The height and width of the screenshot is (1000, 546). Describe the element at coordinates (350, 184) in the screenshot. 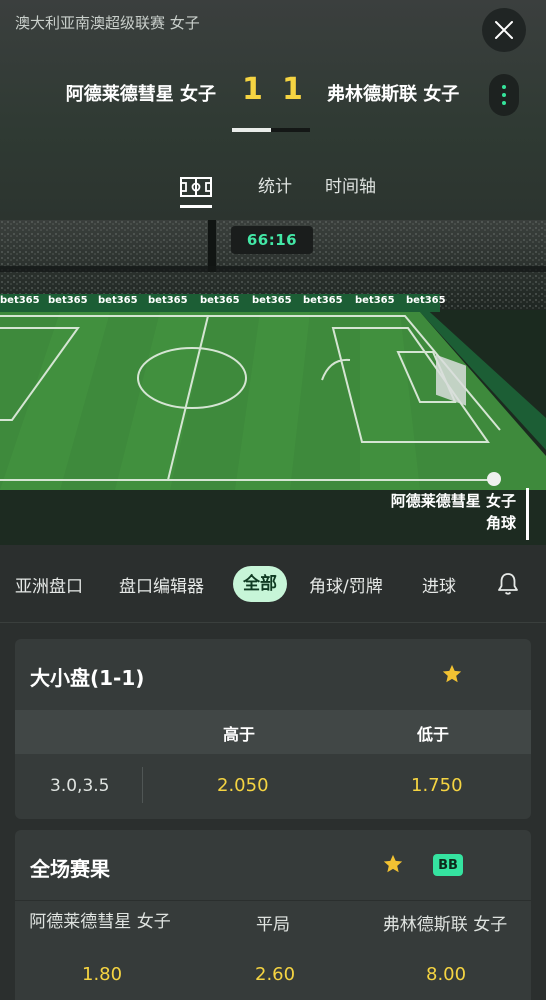

I see `tab-timeline: 时间轴` at that location.